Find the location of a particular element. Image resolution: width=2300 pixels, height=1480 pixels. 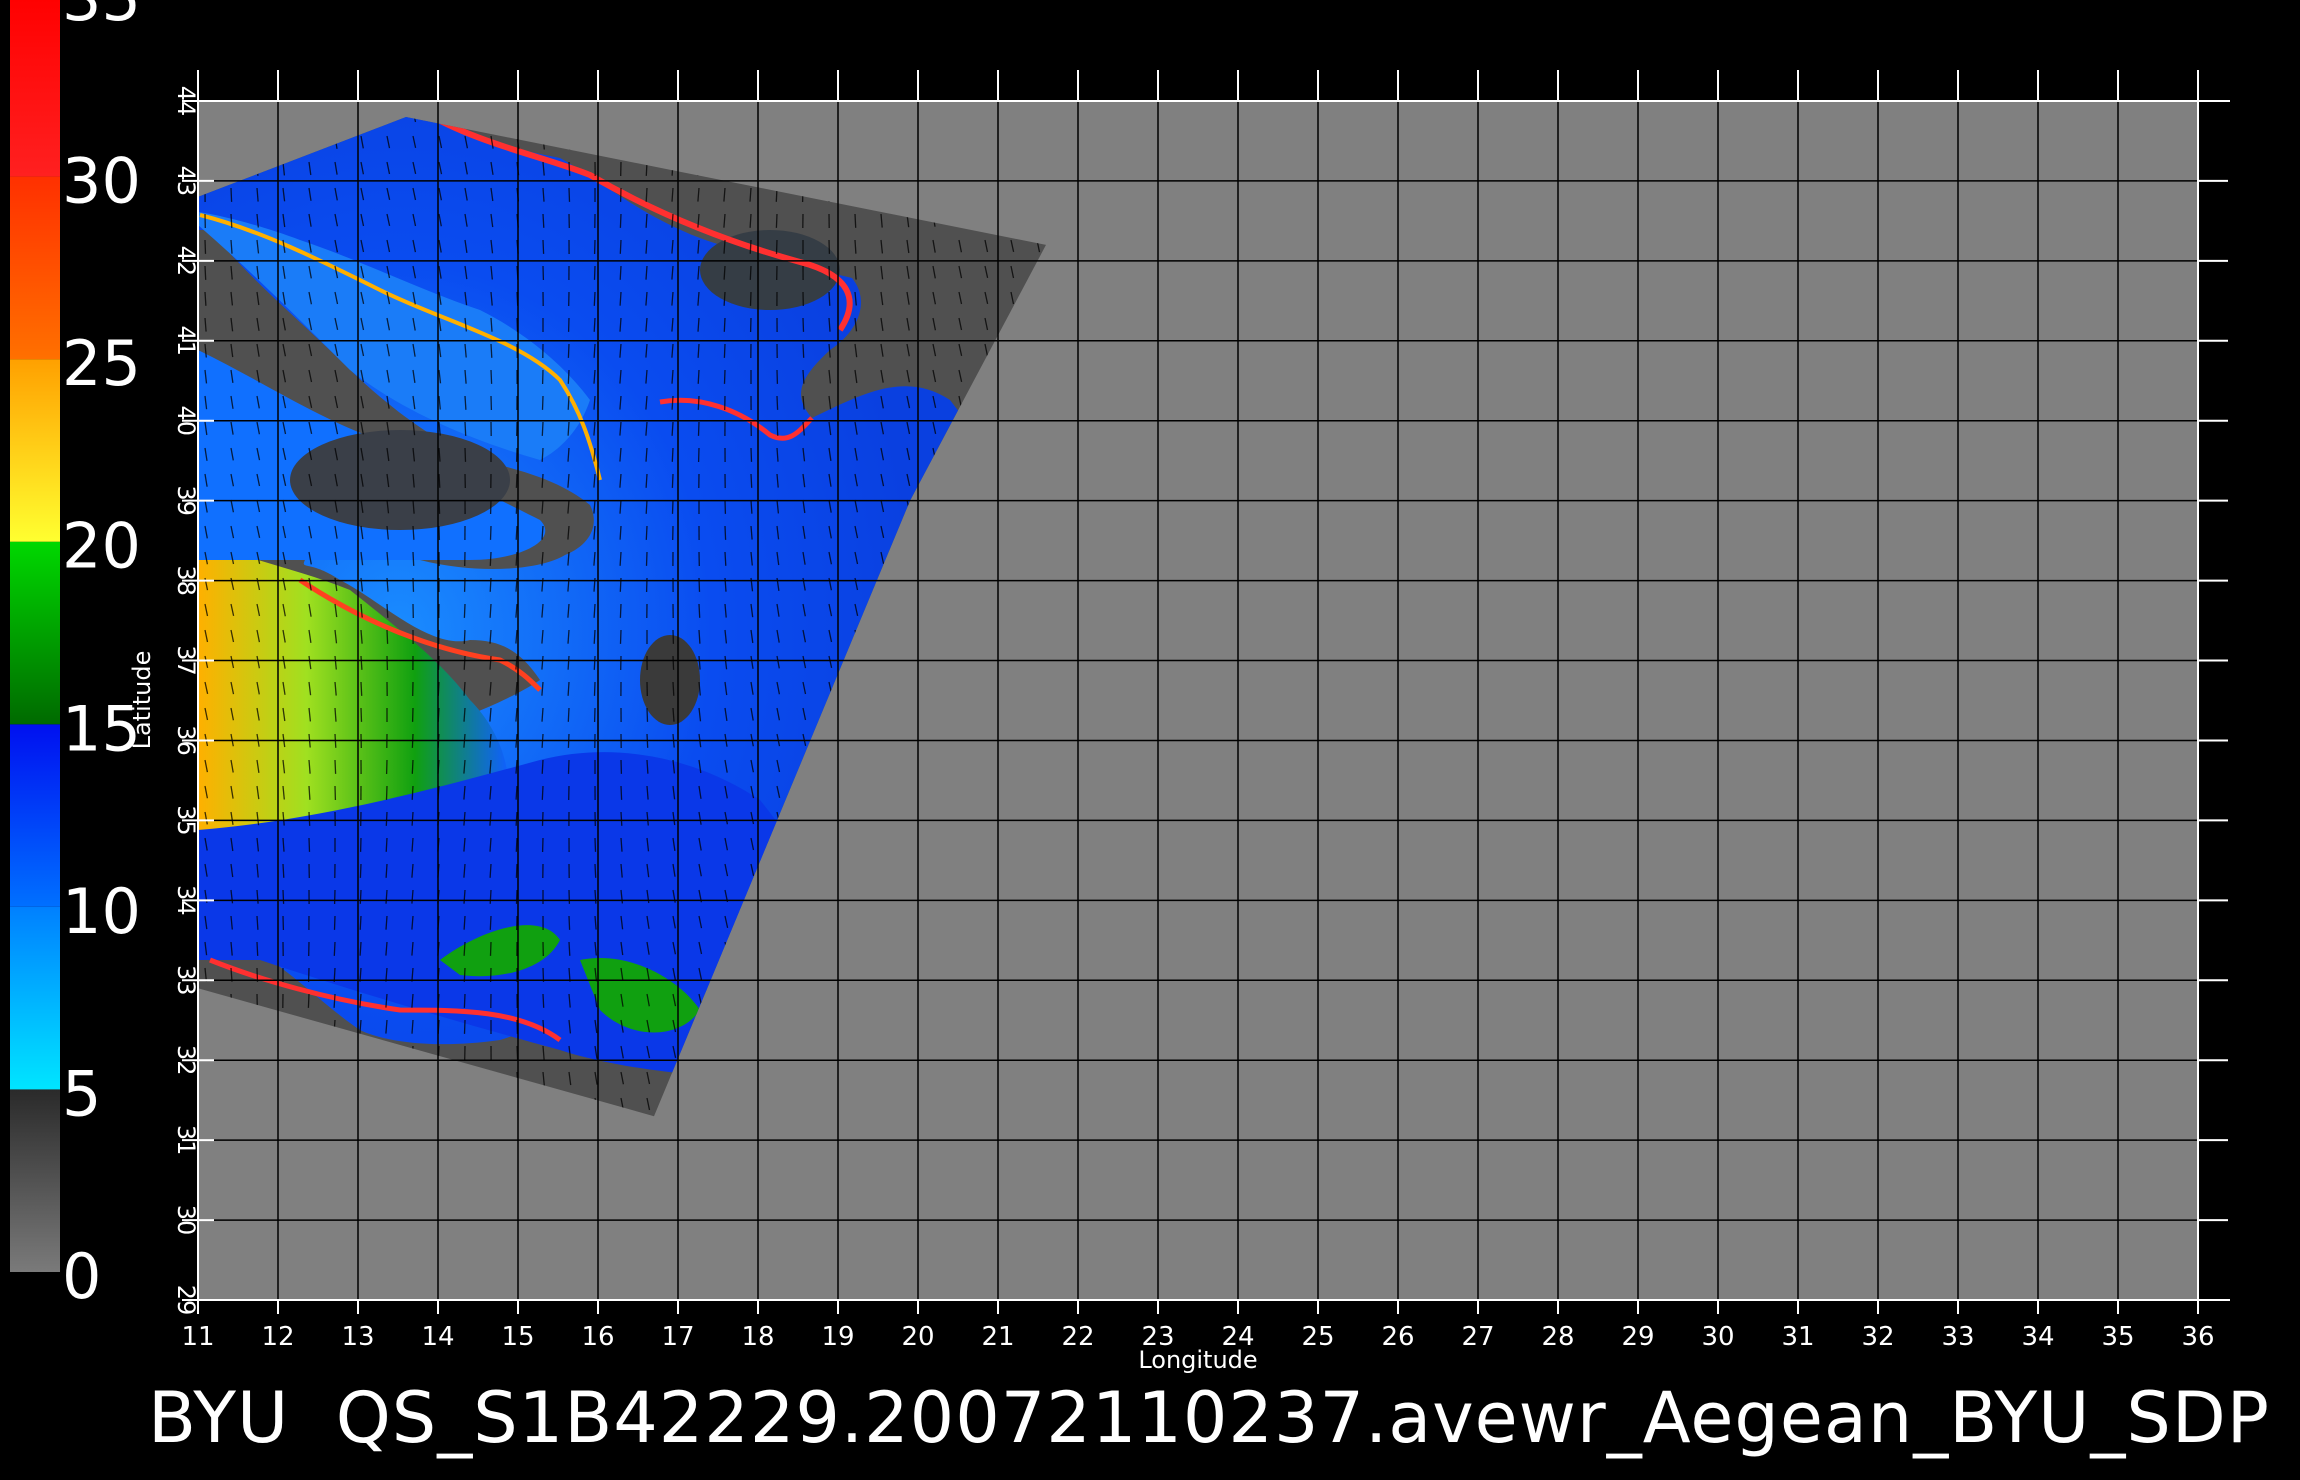

x-tick-label: 21 is located at coordinates (997, 1337).